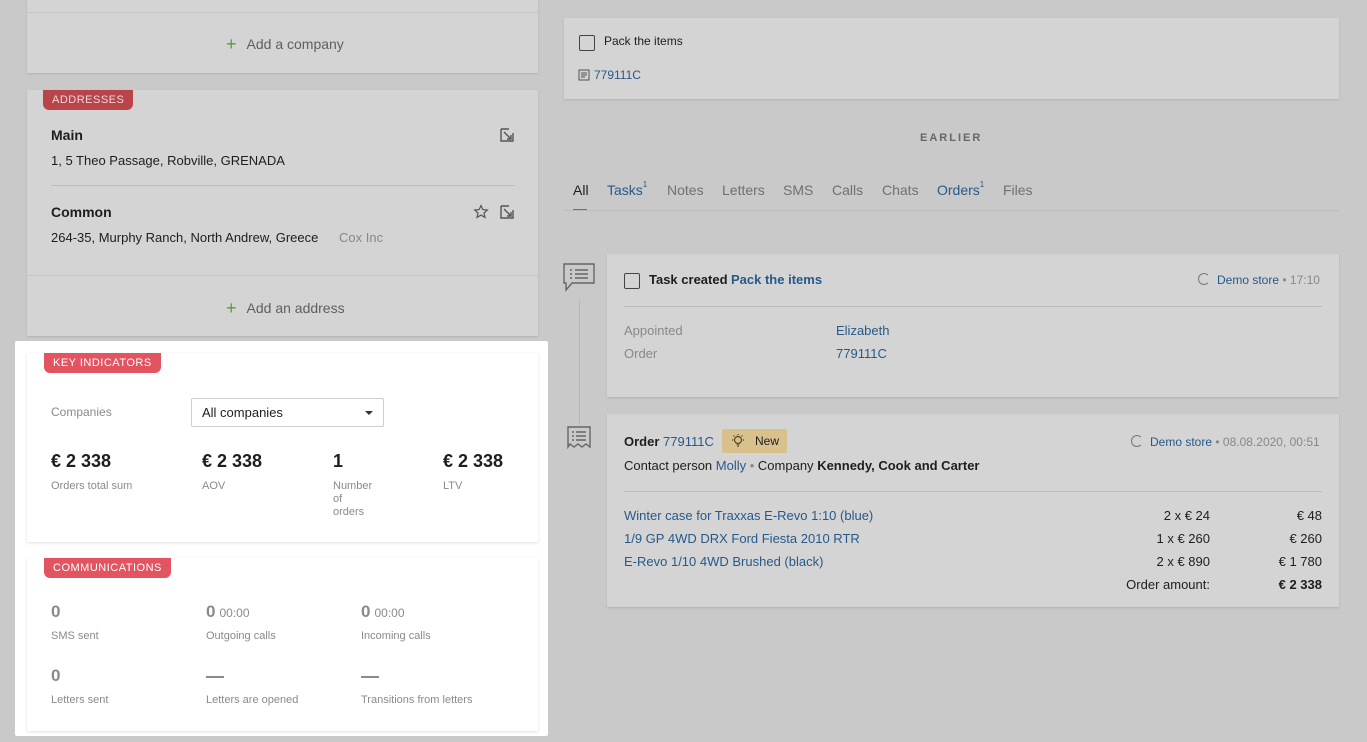  I want to click on metric-ltv-value: € 2 338, so click(473, 461).